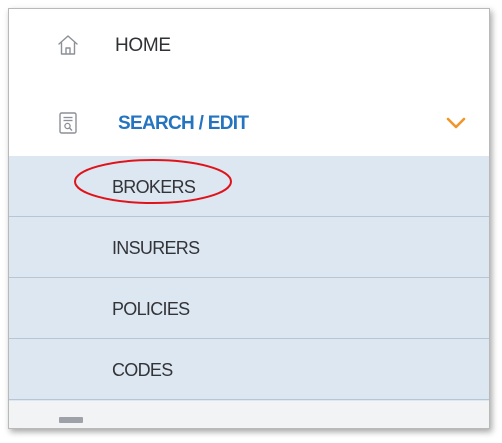  What do you see at coordinates (156, 248) in the screenshot?
I see `submenu-item-label: INSURERS` at bounding box center [156, 248].